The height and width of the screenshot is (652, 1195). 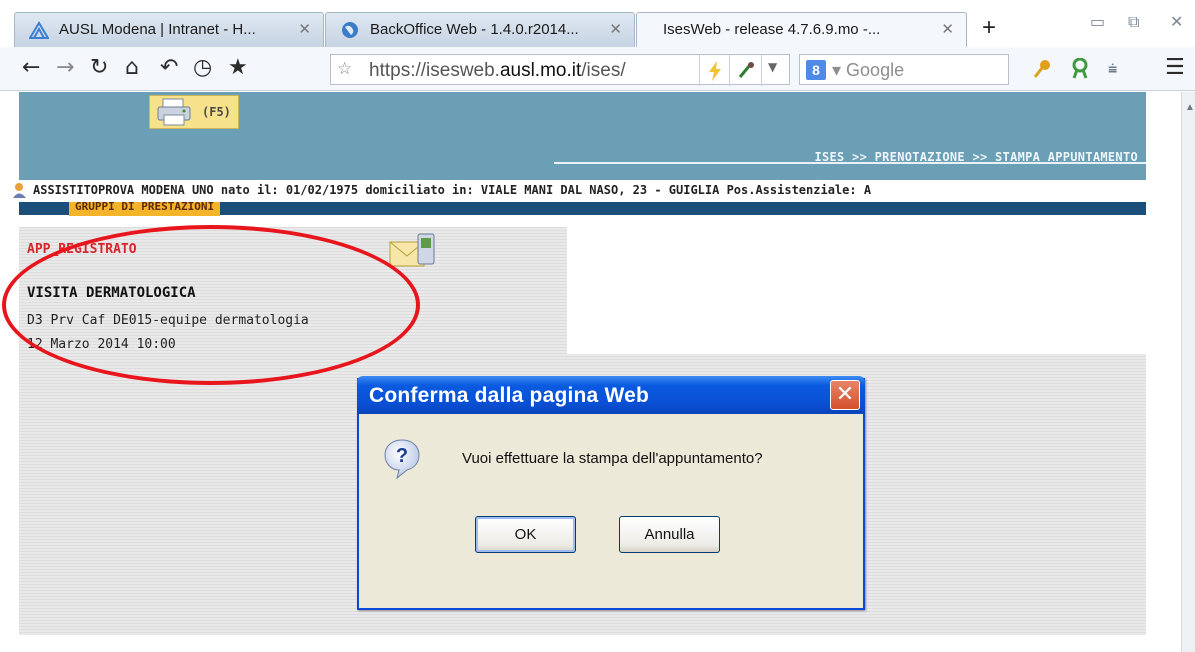 What do you see at coordinates (202, 67) in the screenshot?
I see `history-icon: ◷` at bounding box center [202, 67].